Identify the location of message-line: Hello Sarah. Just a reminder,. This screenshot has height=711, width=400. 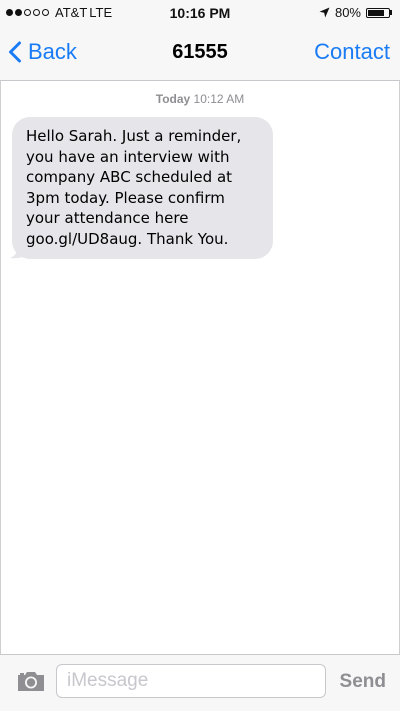
(134, 136).